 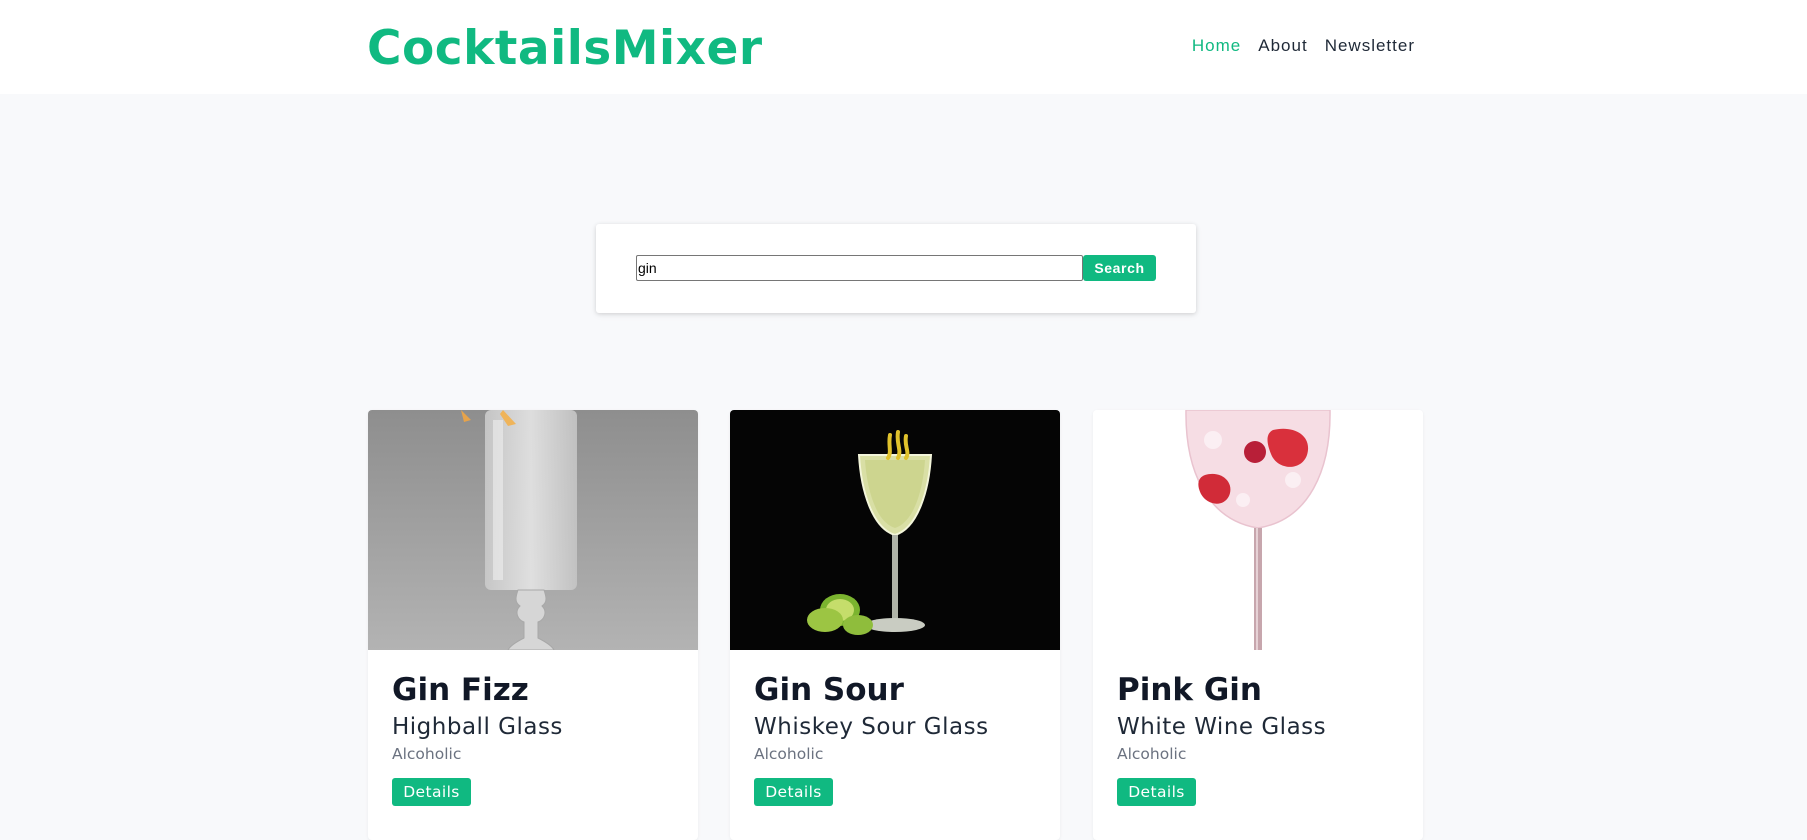 I want to click on search-button: Search, so click(x=1119, y=268).